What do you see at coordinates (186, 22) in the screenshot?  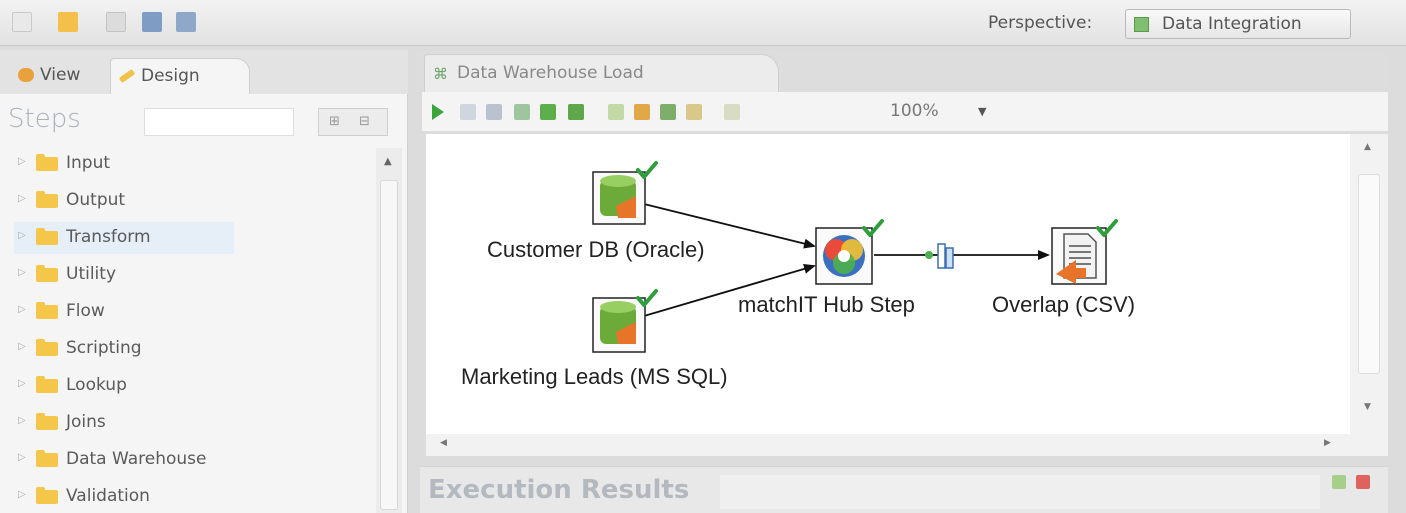 I see `save-as-icon` at bounding box center [186, 22].